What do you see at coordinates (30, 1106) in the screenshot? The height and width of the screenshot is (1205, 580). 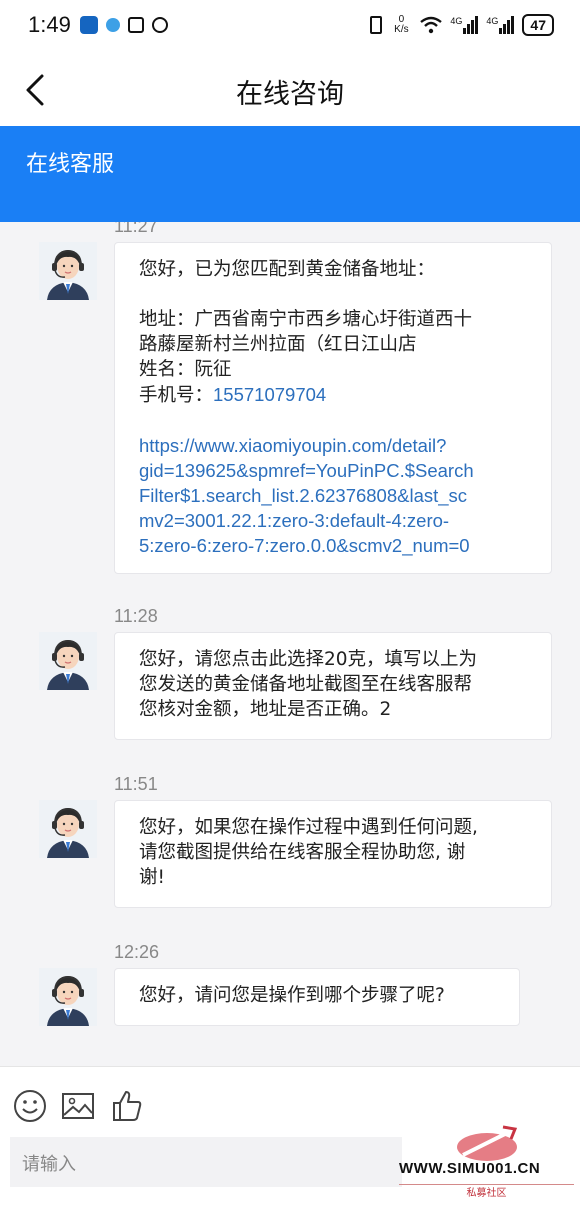 I see `emoji-icon` at bounding box center [30, 1106].